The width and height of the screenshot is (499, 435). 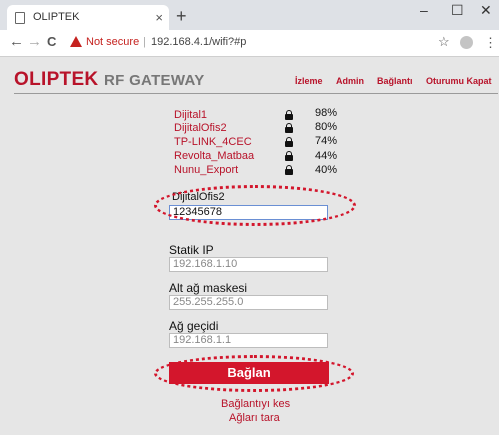 I want to click on bookmark-star-icon: ☆, so click(x=444, y=42).